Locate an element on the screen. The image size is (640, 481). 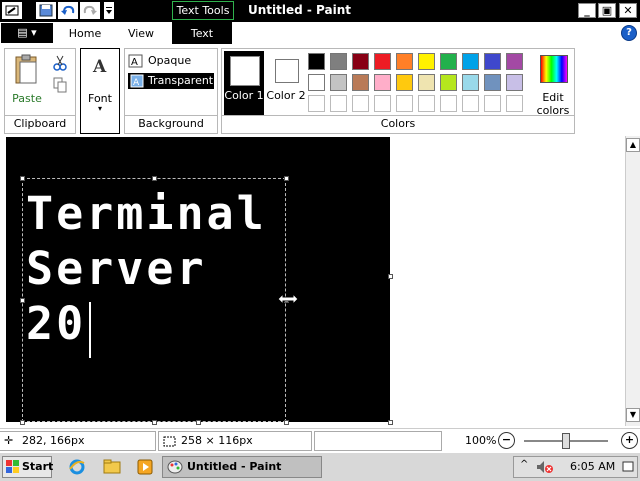
color1-button: Color 1 is located at coordinates (244, 83).